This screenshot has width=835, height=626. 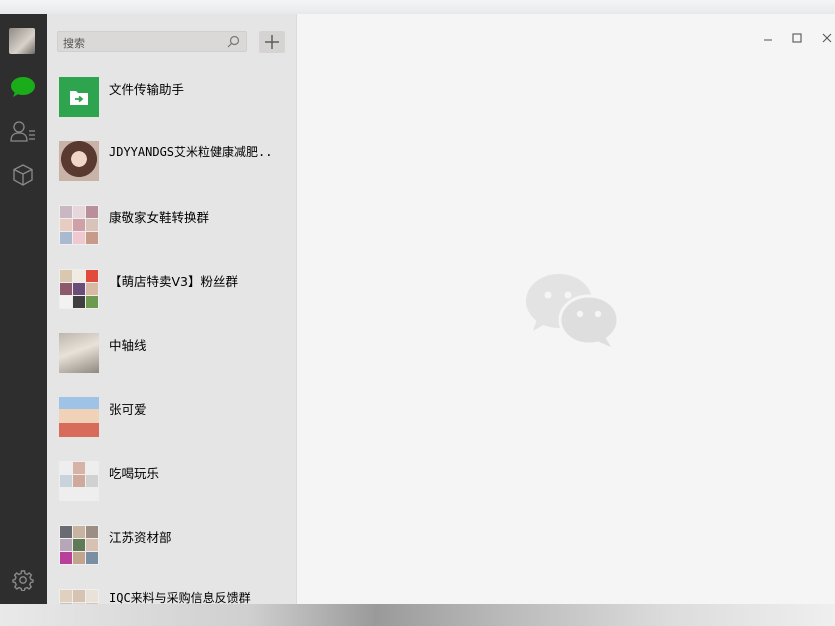 I want to click on file-transfer-avatar, so click(x=79, y=97).